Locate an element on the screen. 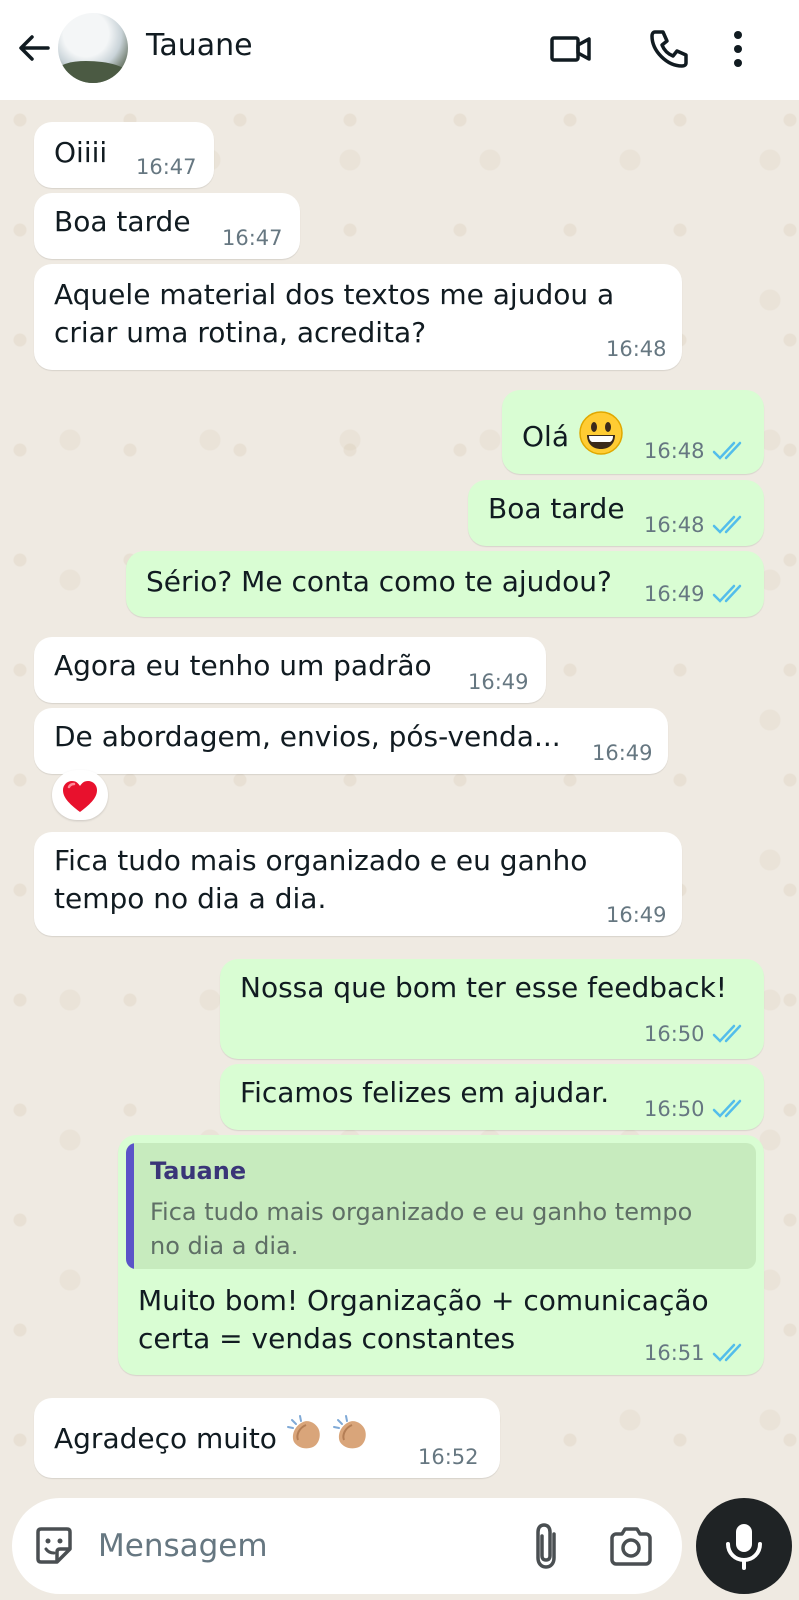 The width and height of the screenshot is (799, 1600). message-in: Oiiii 16:47 is located at coordinates (124, 155).